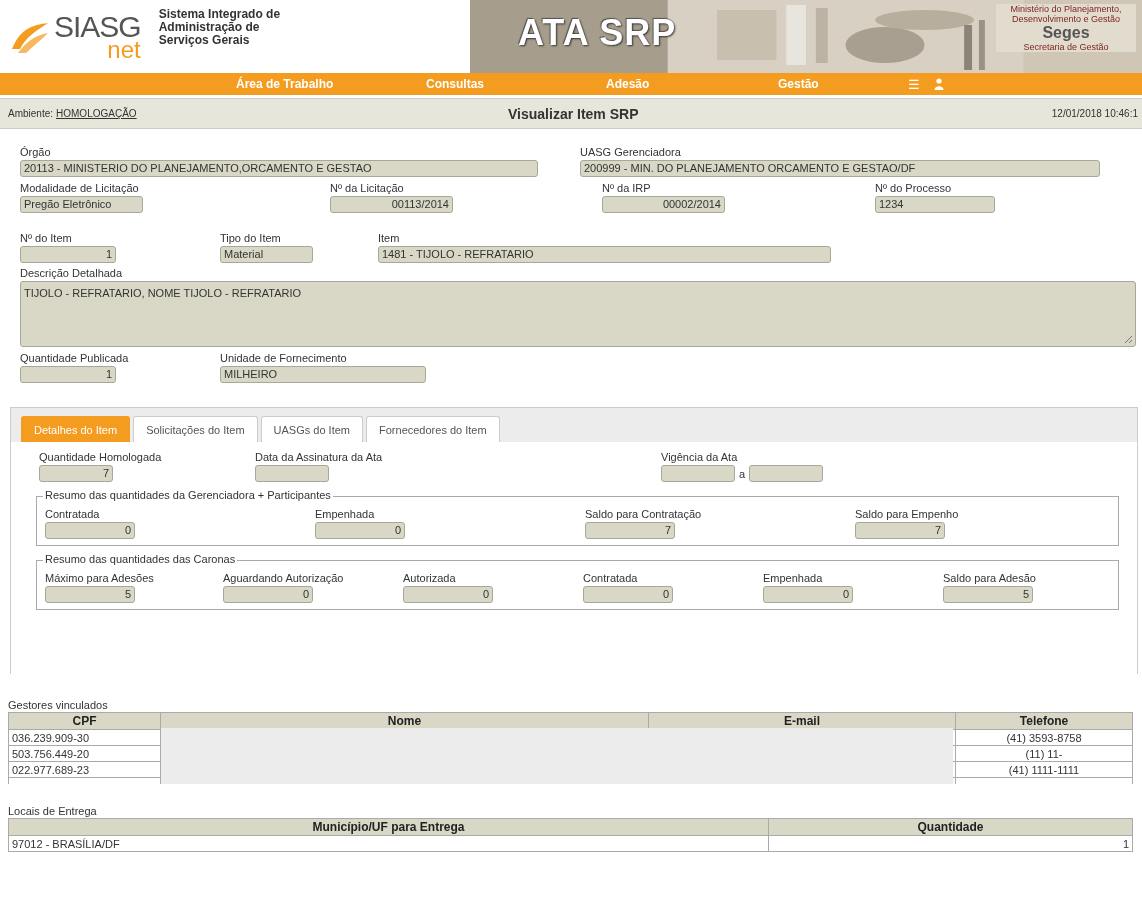 The image size is (1142, 907). I want to click on column-header: Telefone, so click(1044, 721).